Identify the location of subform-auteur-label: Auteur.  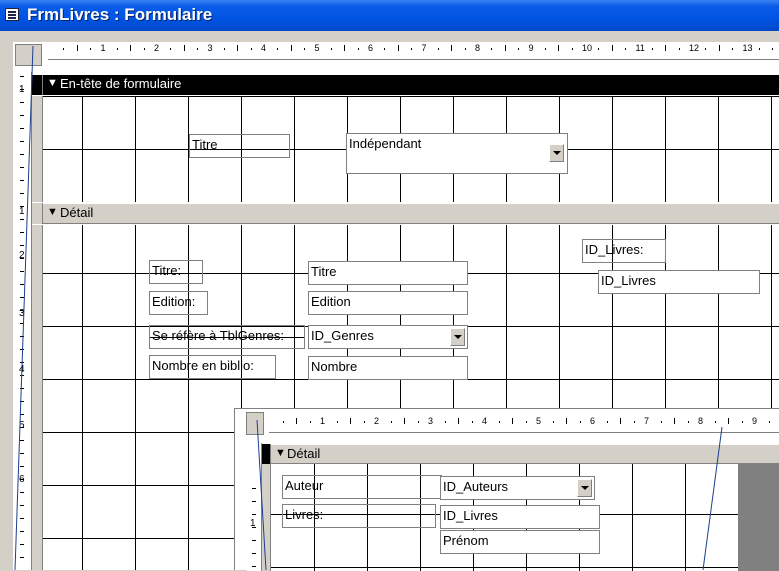
(362, 487).